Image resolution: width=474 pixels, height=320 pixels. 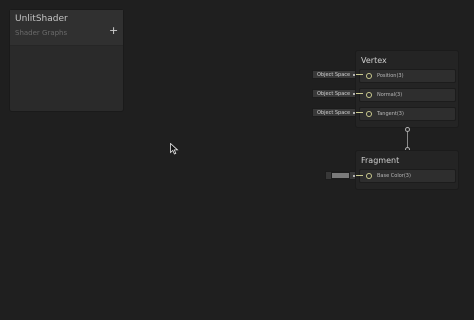 What do you see at coordinates (407, 114) in the screenshot?
I see `block-node-tangent: Tangent(3)` at bounding box center [407, 114].